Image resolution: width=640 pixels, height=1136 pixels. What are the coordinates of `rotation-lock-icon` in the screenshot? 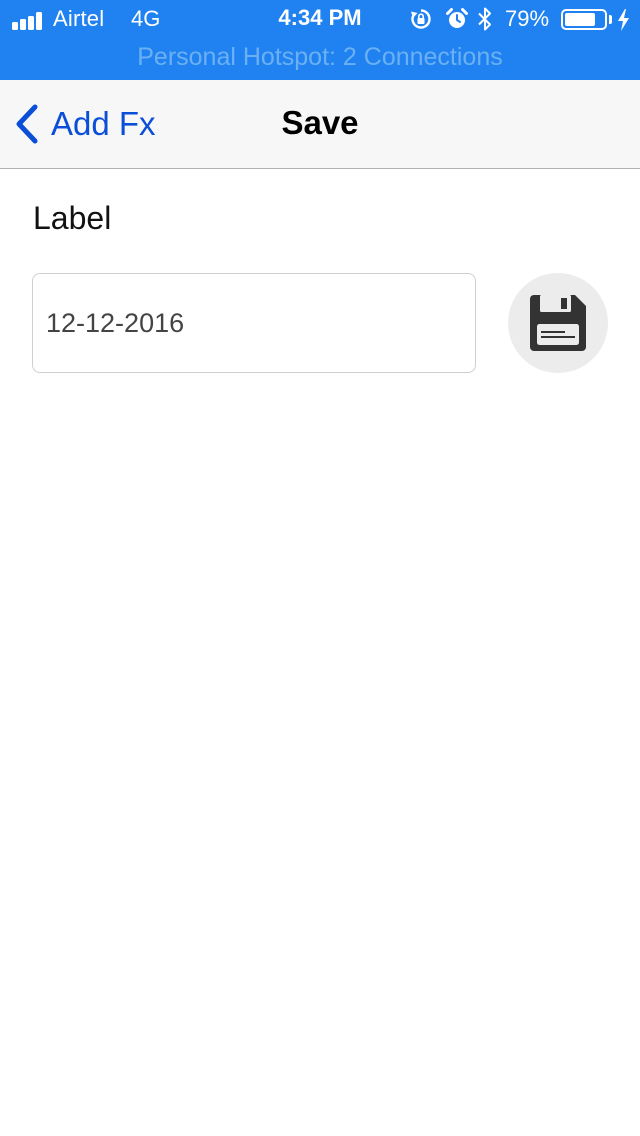 It's located at (421, 19).